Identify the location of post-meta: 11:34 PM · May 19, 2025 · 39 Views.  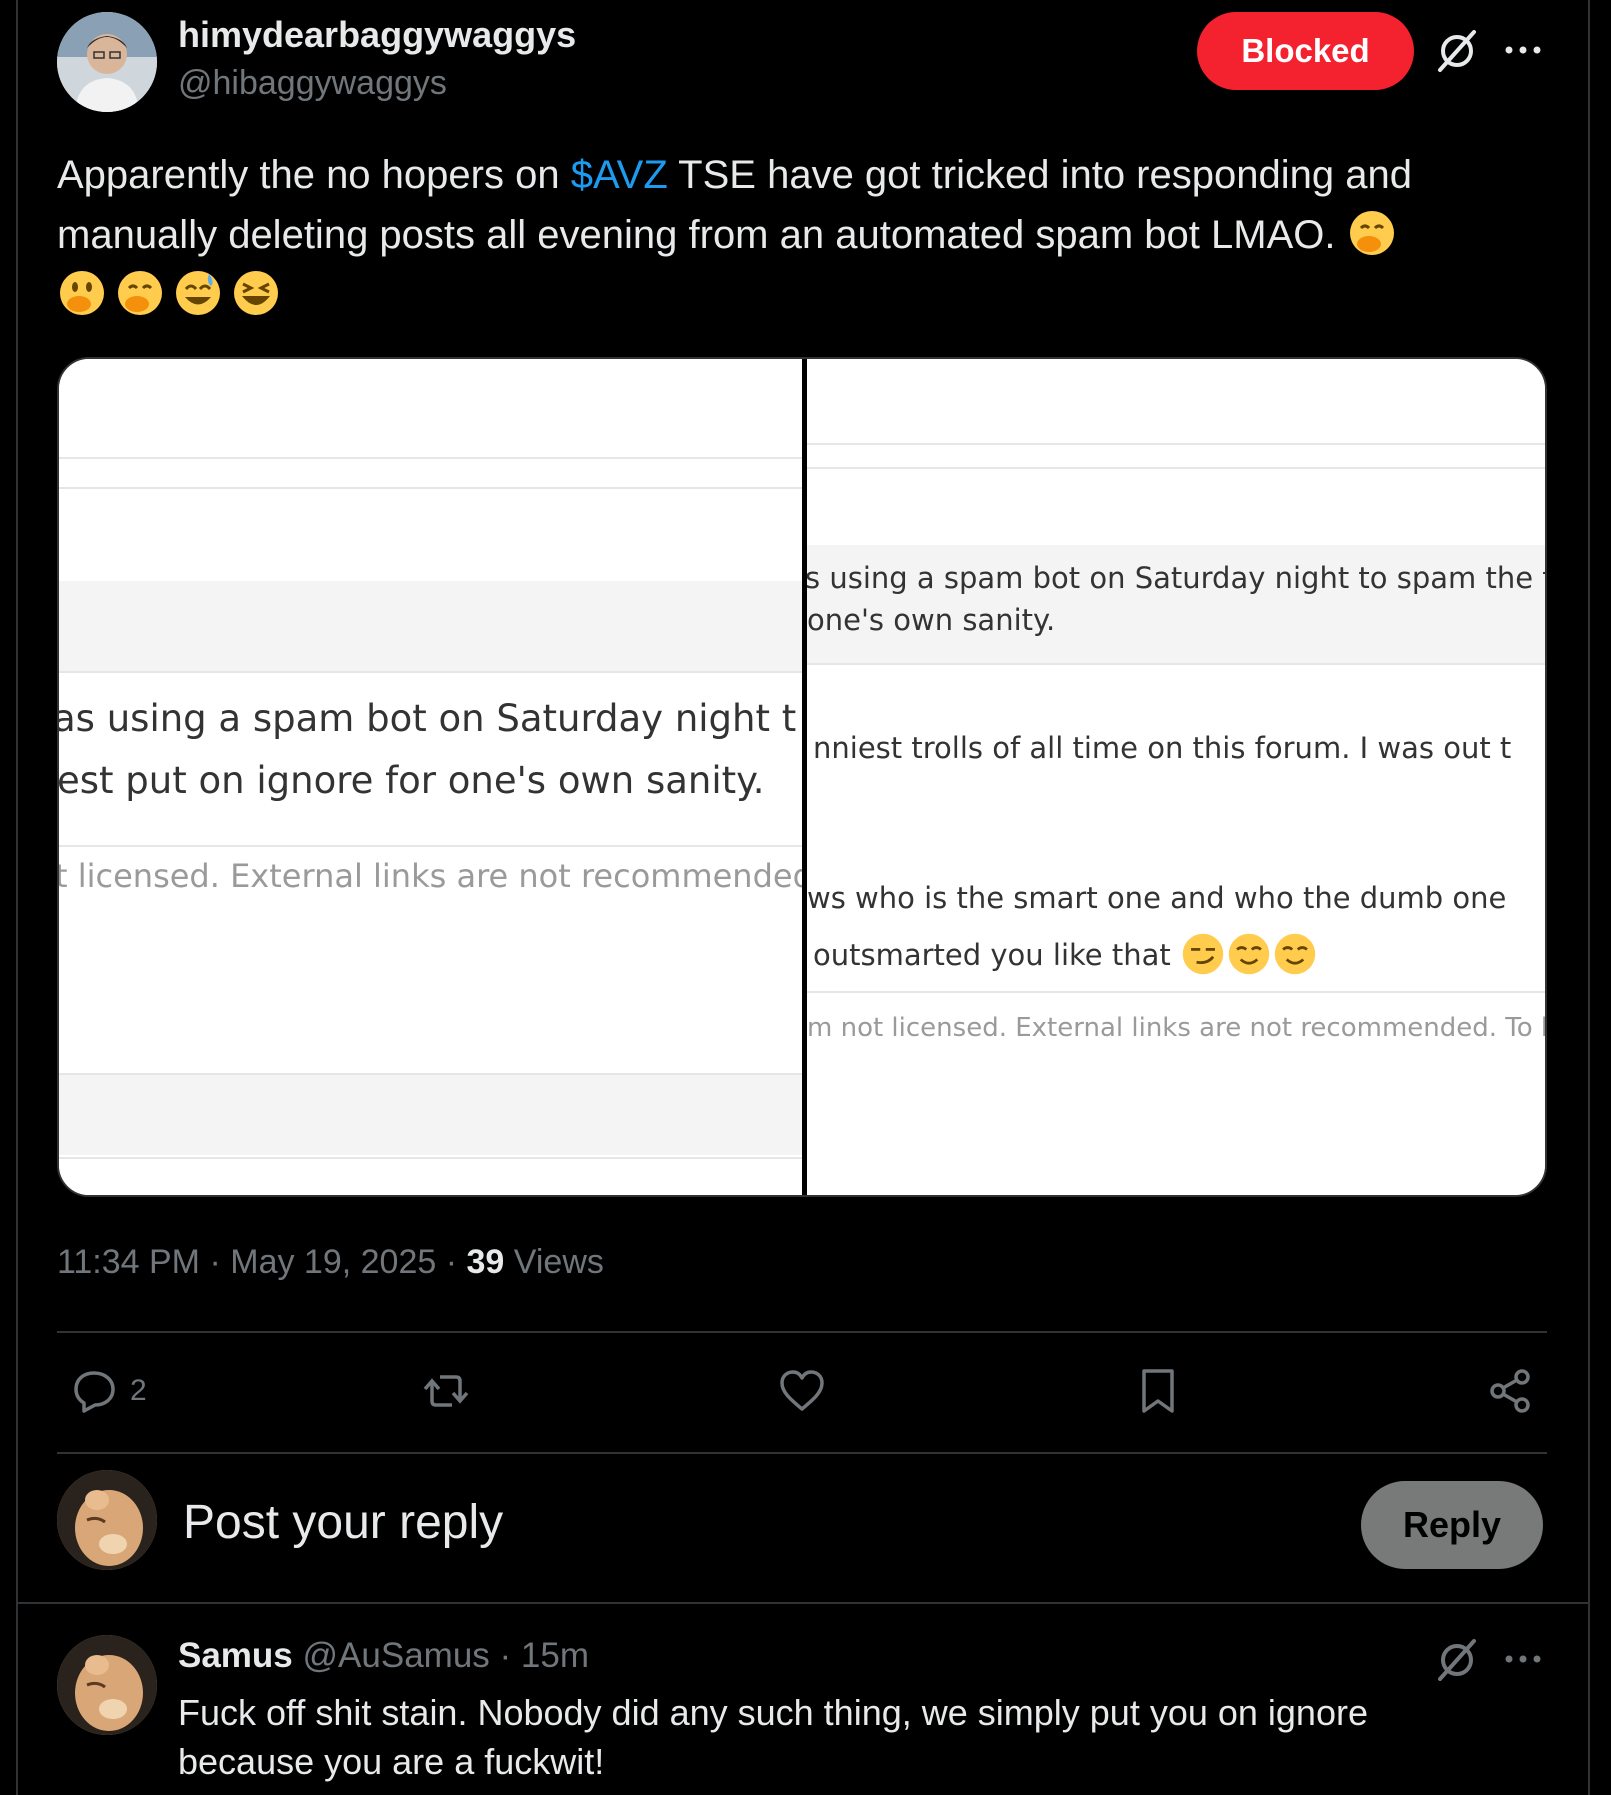
(330, 1262).